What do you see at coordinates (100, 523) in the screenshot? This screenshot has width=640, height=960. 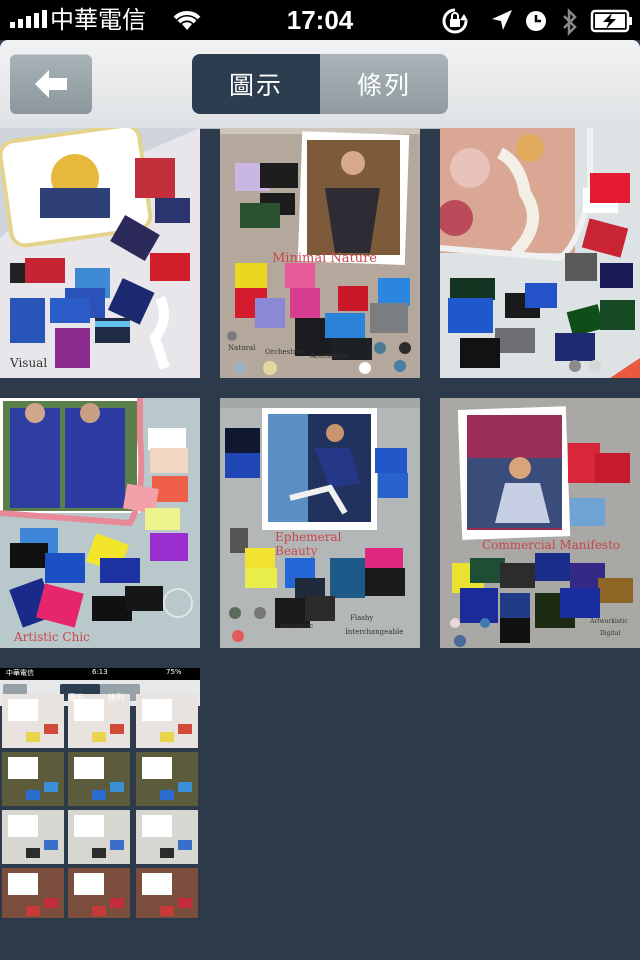 I see `board-thumbnail-4: Artistic Chic` at bounding box center [100, 523].